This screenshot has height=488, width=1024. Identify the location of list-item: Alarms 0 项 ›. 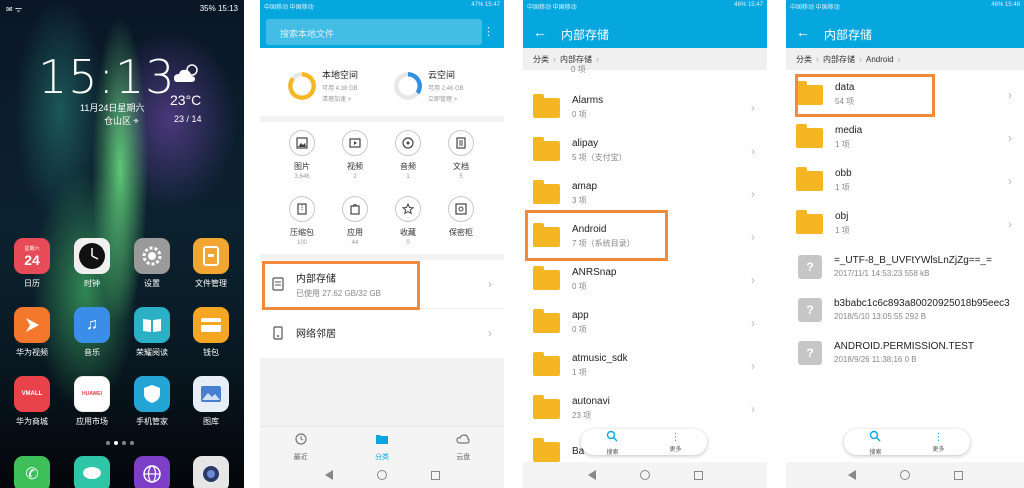
(645, 107).